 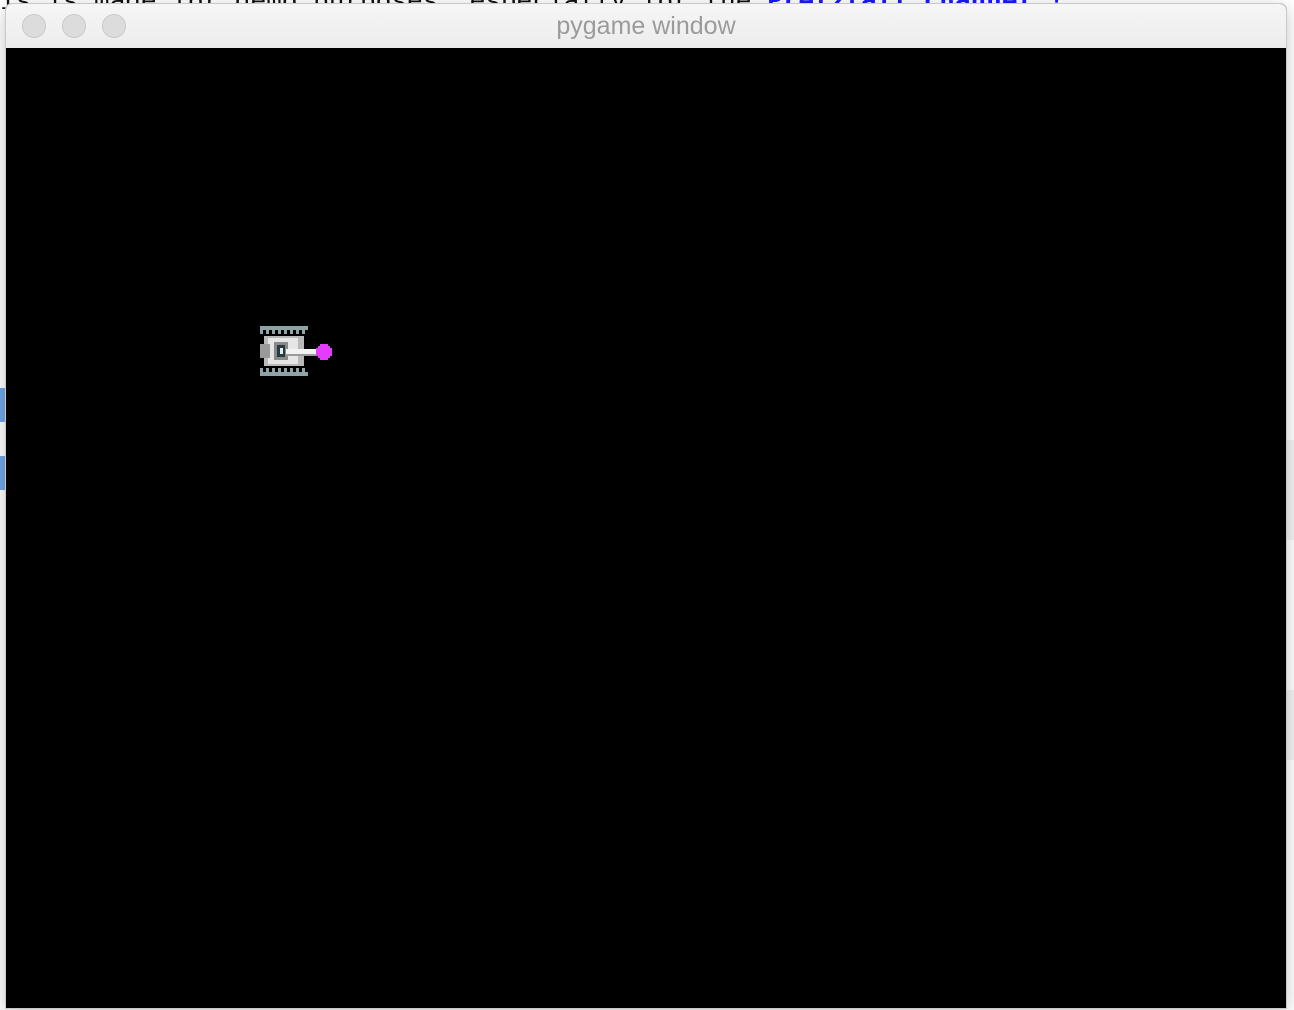 I want to click on projectile-icon, so click(x=324, y=352).